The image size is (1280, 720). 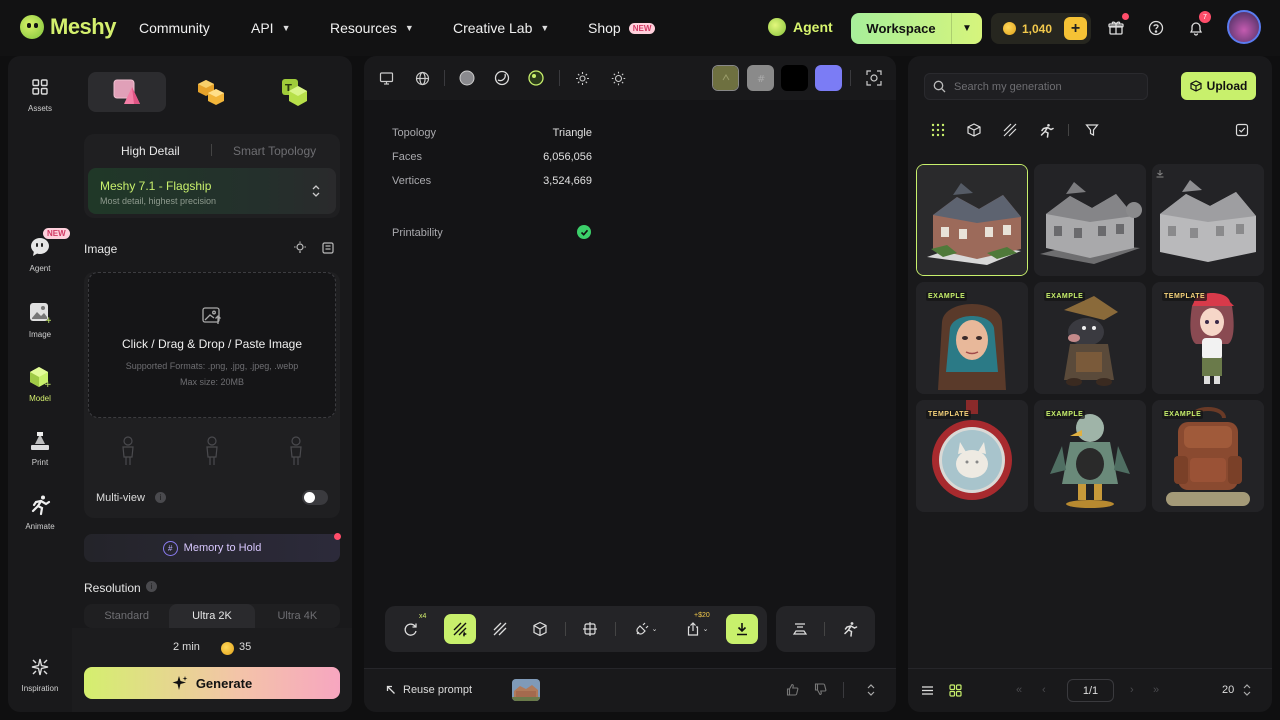 I want to click on thumbs-down-icon, so click(x=821, y=690).